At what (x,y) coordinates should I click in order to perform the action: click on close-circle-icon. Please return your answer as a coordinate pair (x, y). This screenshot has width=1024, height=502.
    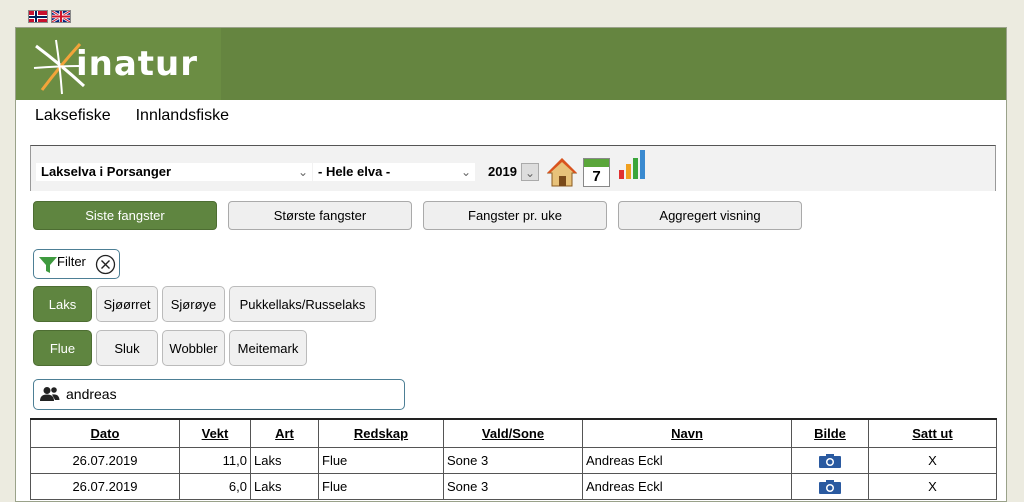
    Looking at the image, I should click on (105, 264).